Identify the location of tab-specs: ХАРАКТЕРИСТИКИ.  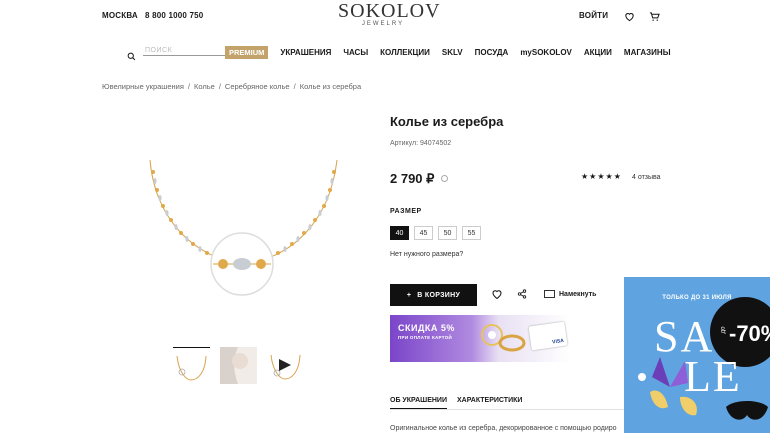
(489, 400).